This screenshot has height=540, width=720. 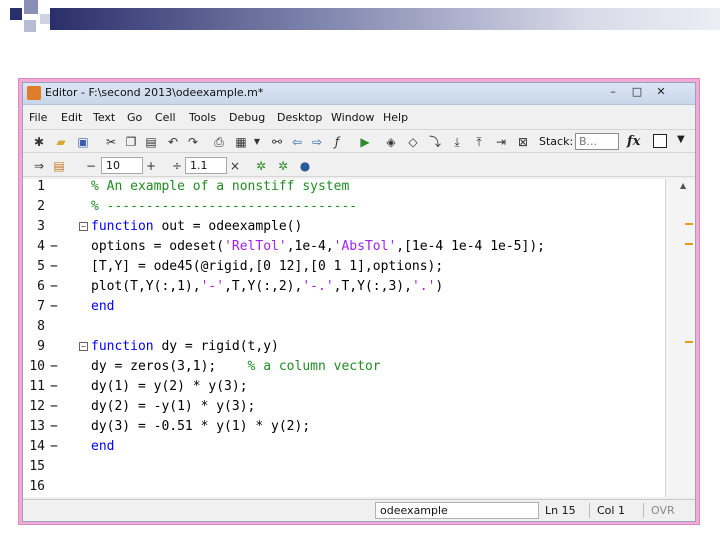 I want to click on code-token: '.', so click(x=423, y=286).